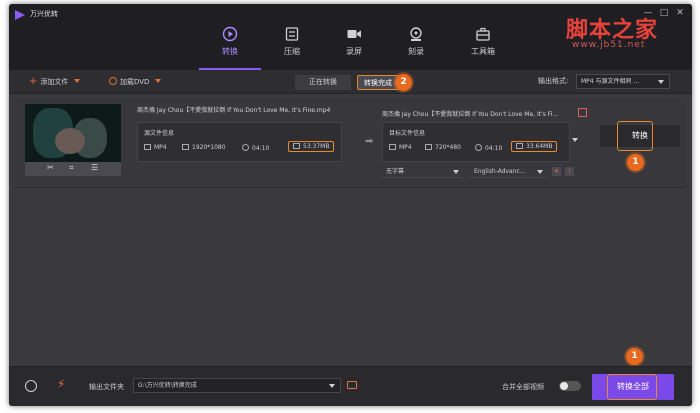  I want to click on add-file-label: 添加文件, so click(54, 82).